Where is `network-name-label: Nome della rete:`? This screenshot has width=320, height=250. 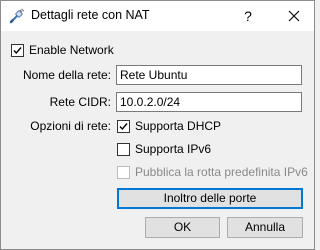
network-name-label: Nome della rete: is located at coordinates (66, 75).